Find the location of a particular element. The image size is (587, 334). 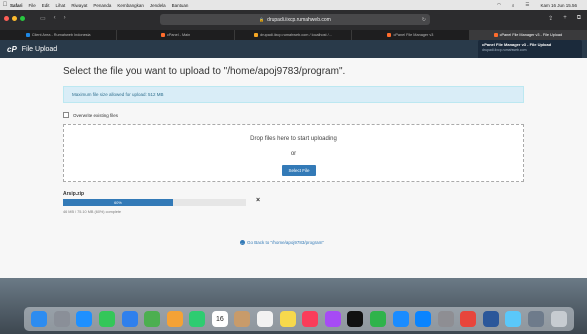

maps-app-icon is located at coordinates (152, 319).